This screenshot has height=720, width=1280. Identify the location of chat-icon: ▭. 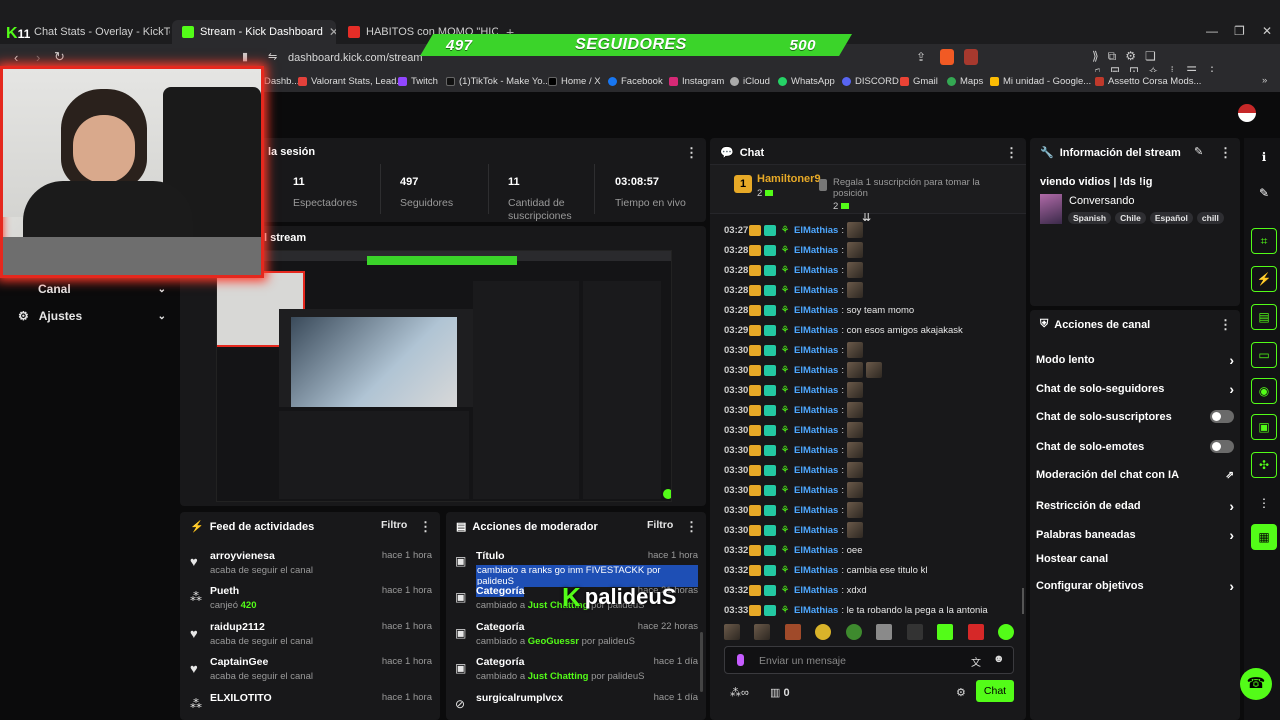
(1264, 355).